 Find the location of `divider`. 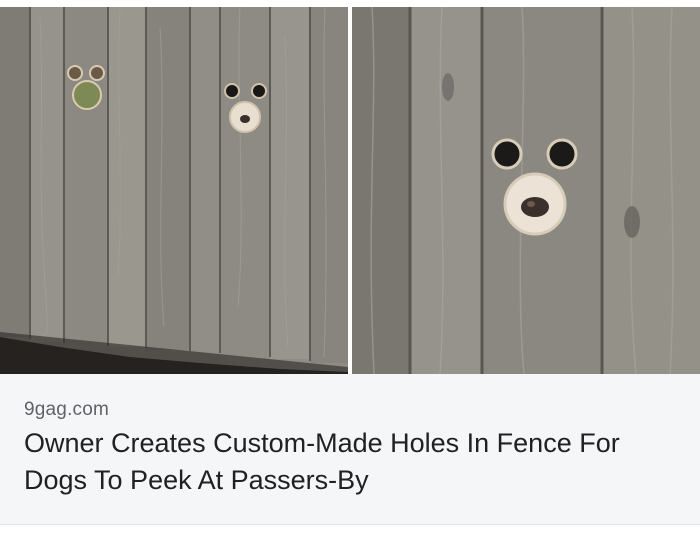

divider is located at coordinates (350, 524).